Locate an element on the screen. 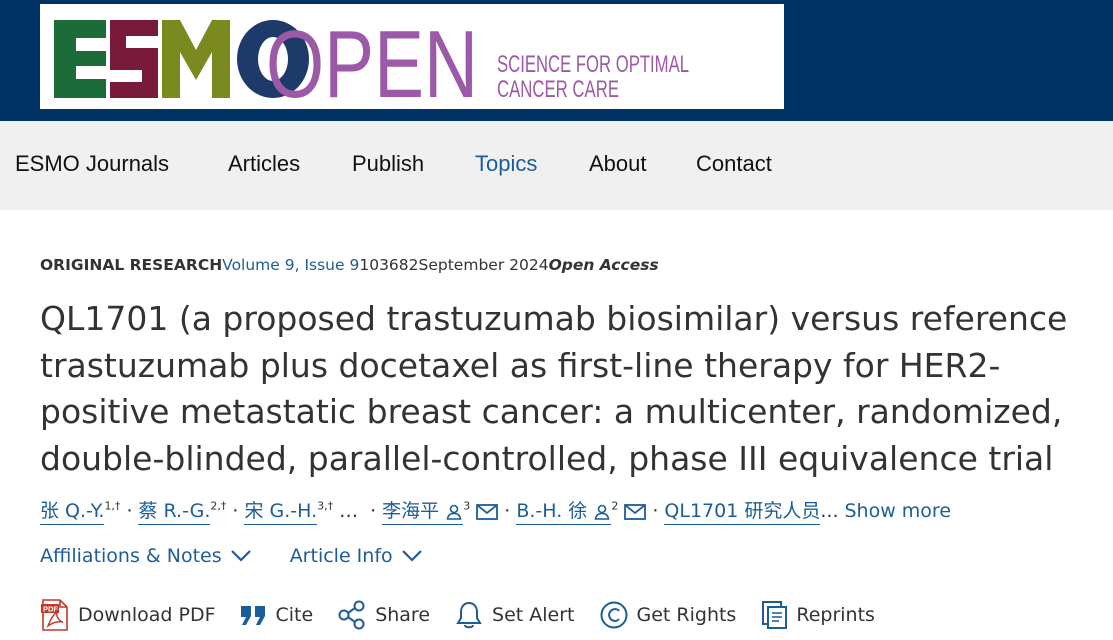 Image resolution: width=1113 pixels, height=640 pixels. nav-esmo-journals: ESMO Journals is located at coordinates (92, 164).